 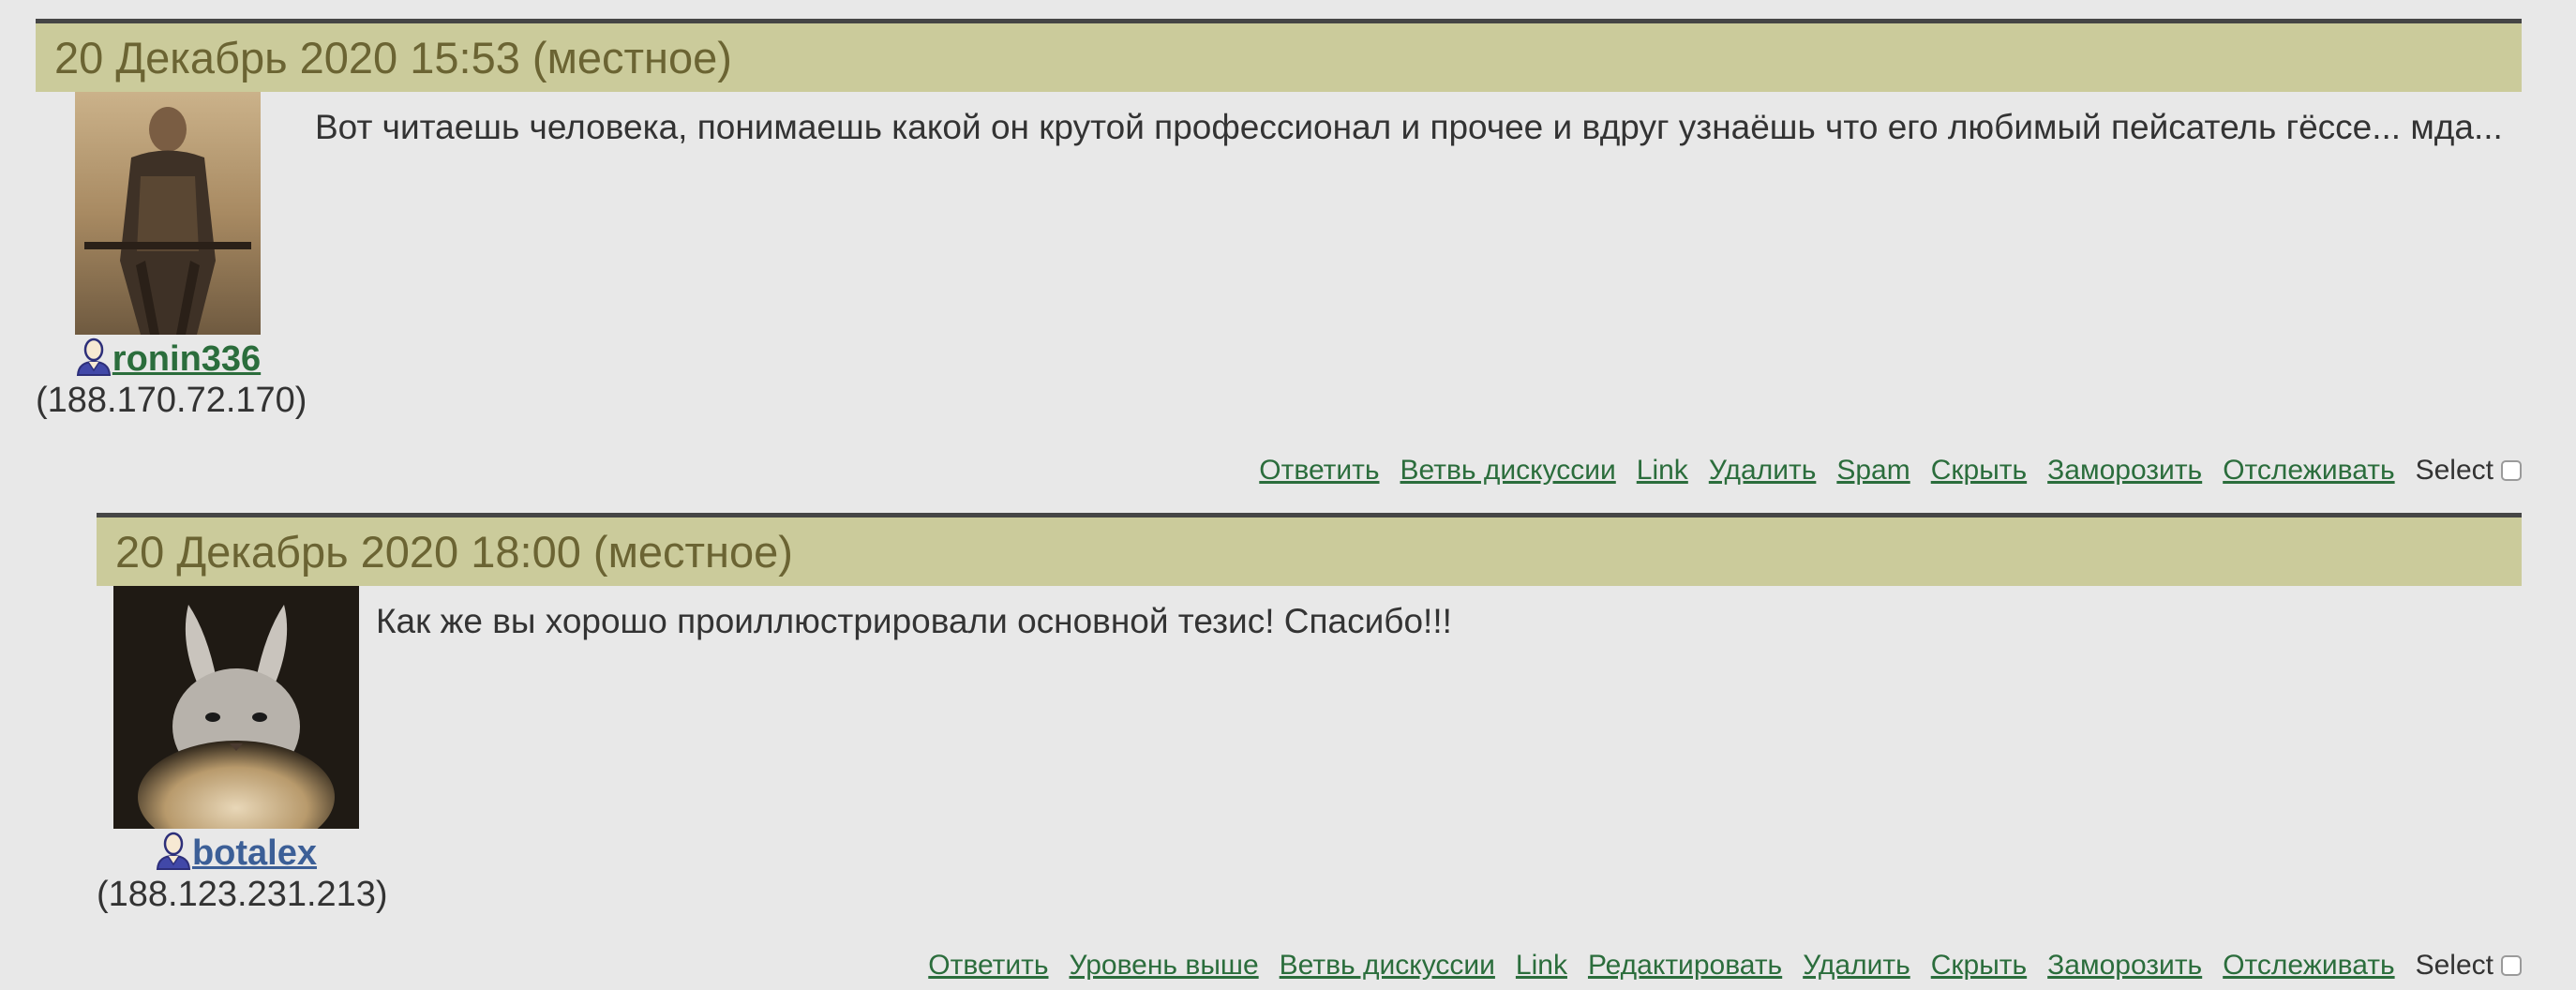 I want to click on username-row: ronin336, so click(x=168, y=358).